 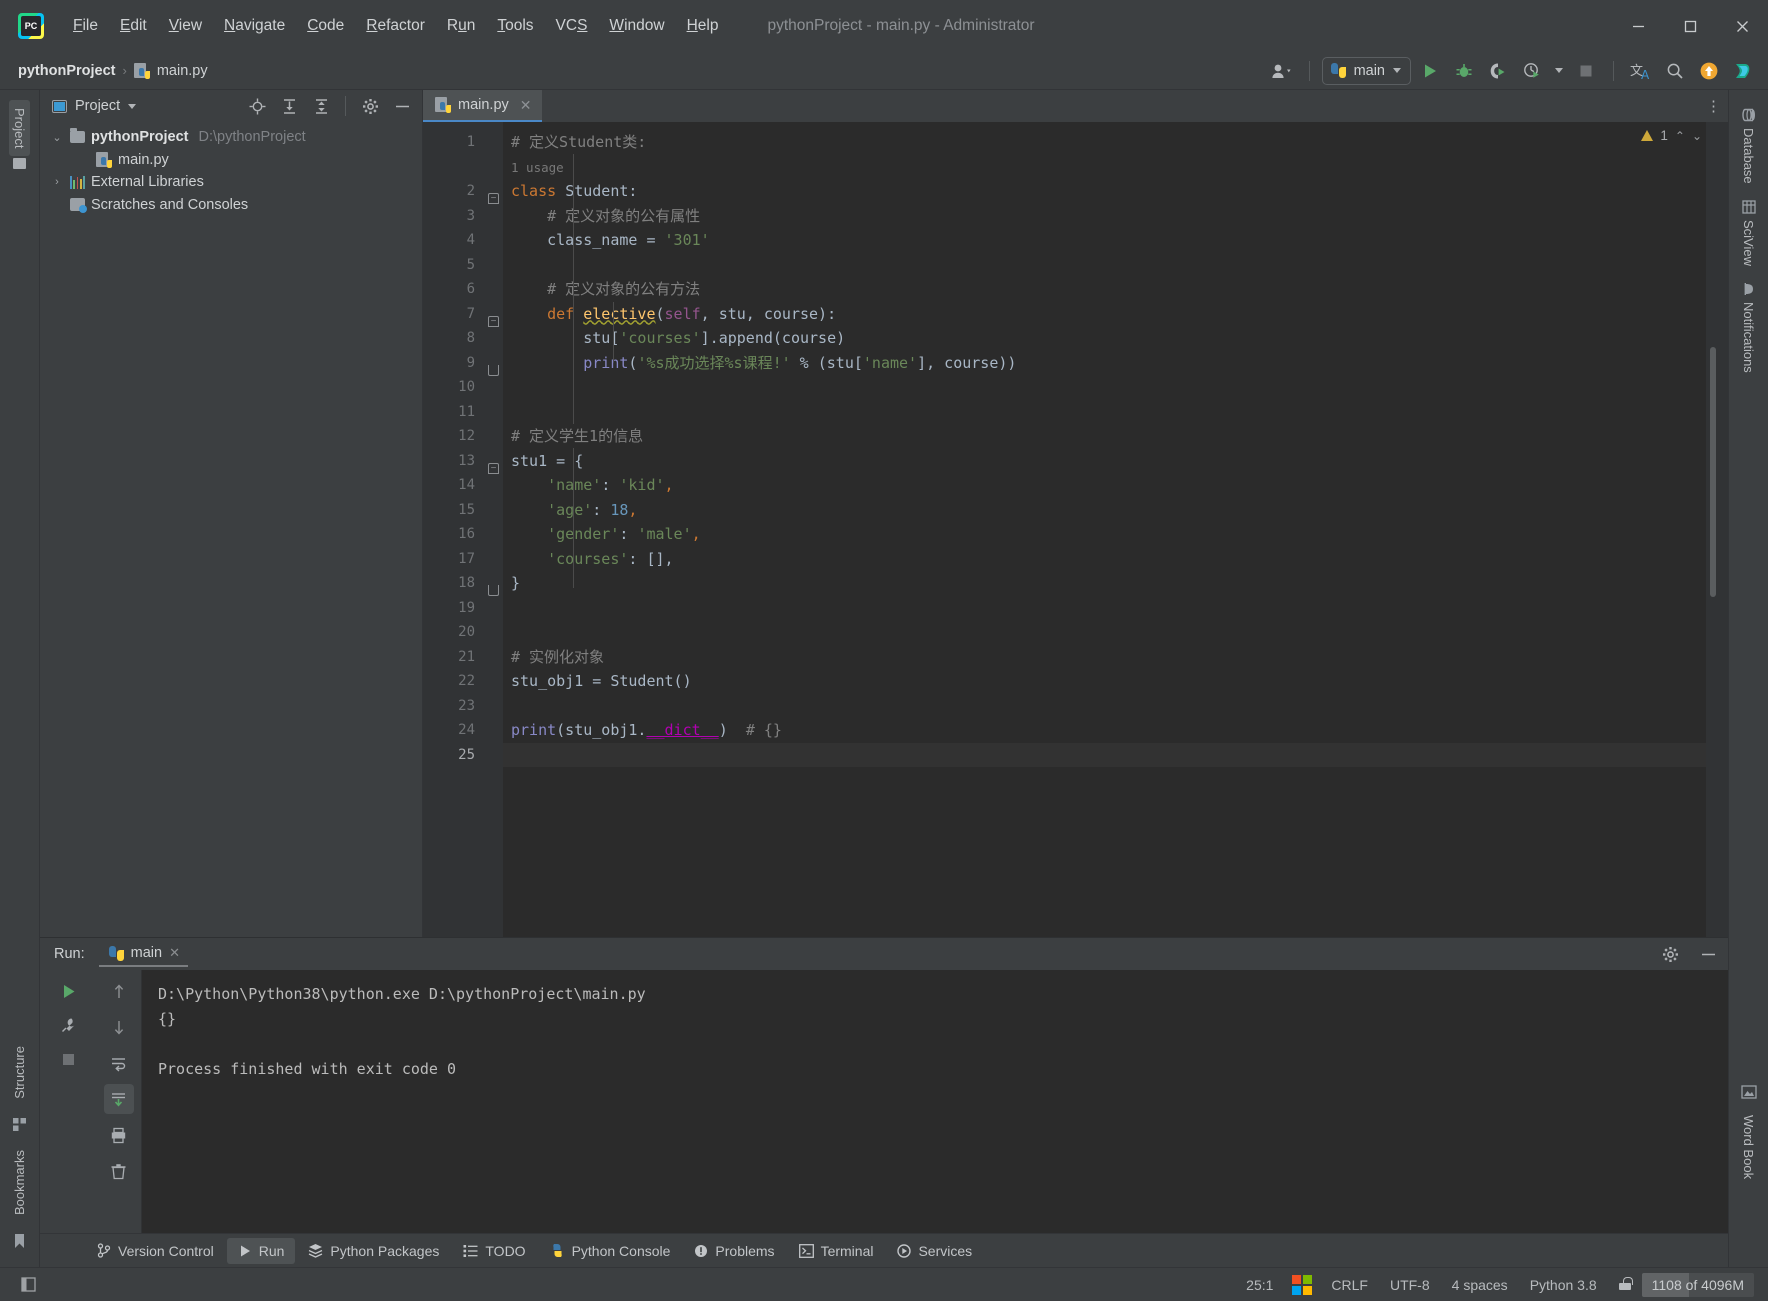 What do you see at coordinates (1641, 71) in the screenshot?
I see `translate-icon: 文 A` at bounding box center [1641, 71].